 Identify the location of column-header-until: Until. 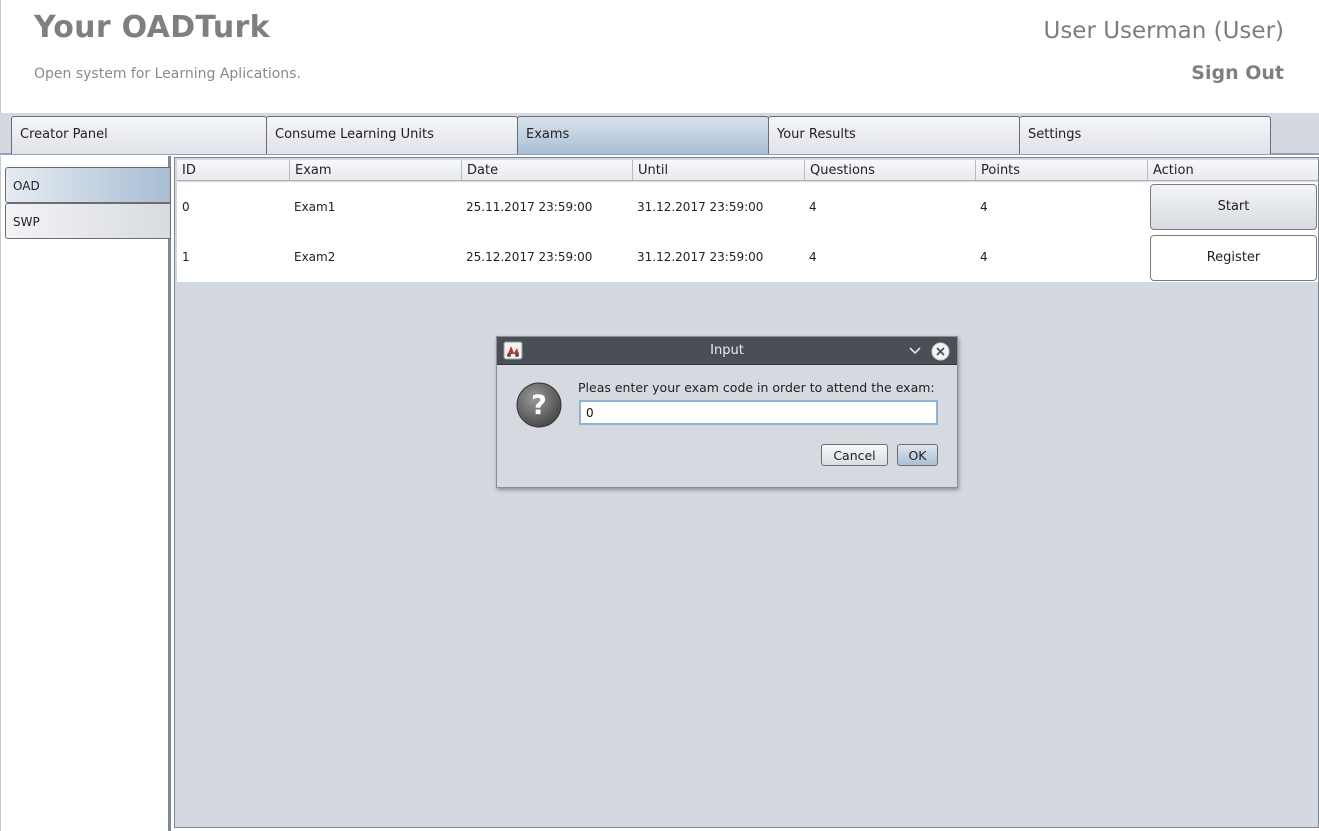
(718, 170).